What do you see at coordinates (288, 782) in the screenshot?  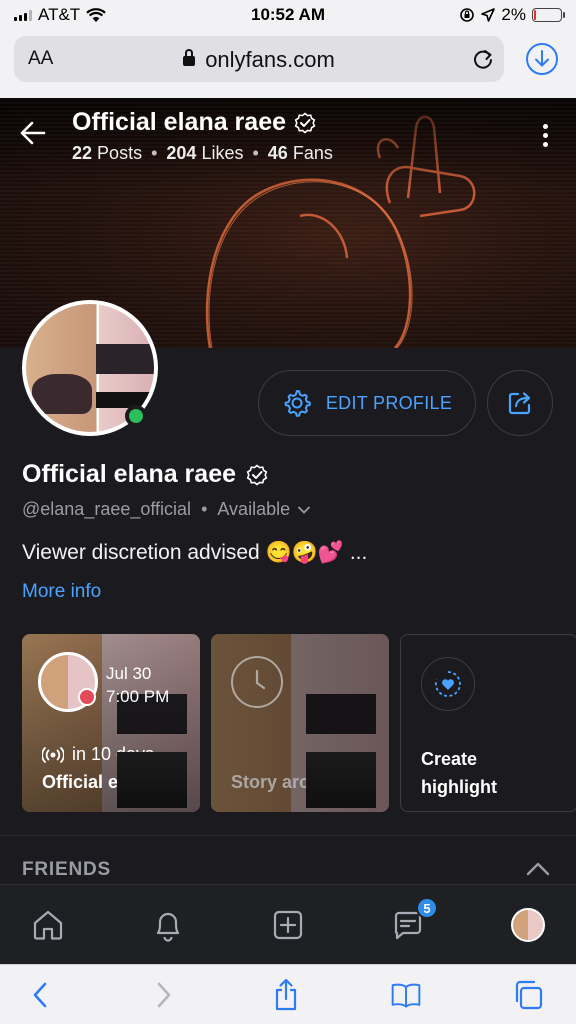 I see `story-archive-label: Story archive` at bounding box center [288, 782].